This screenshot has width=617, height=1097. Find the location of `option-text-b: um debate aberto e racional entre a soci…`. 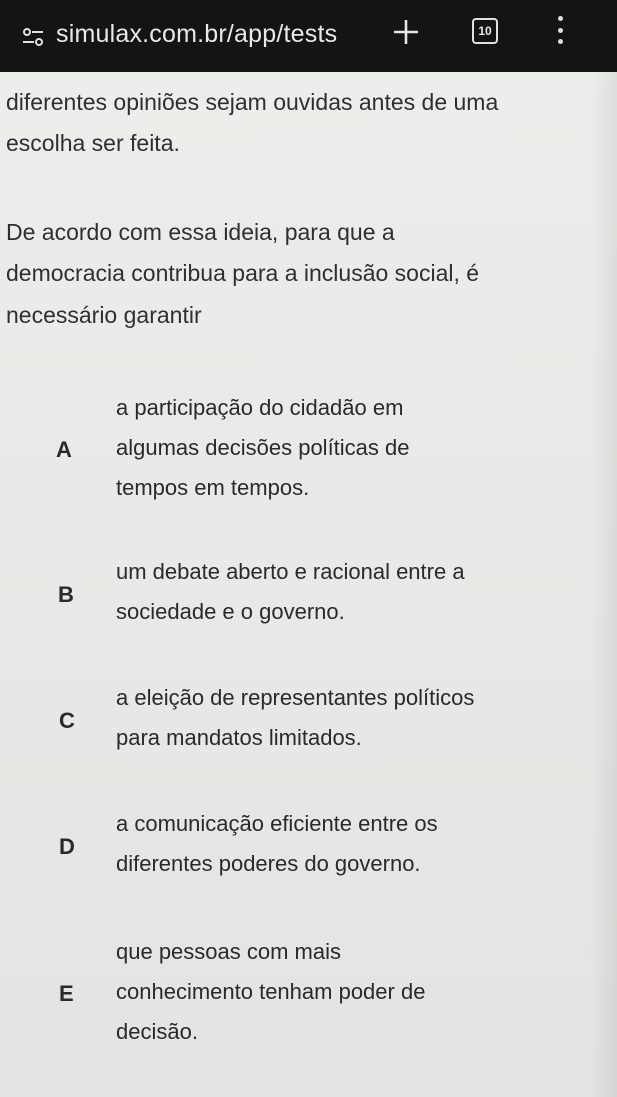

option-text-b: um debate aberto e racional entre a soci… is located at coordinates (290, 592).